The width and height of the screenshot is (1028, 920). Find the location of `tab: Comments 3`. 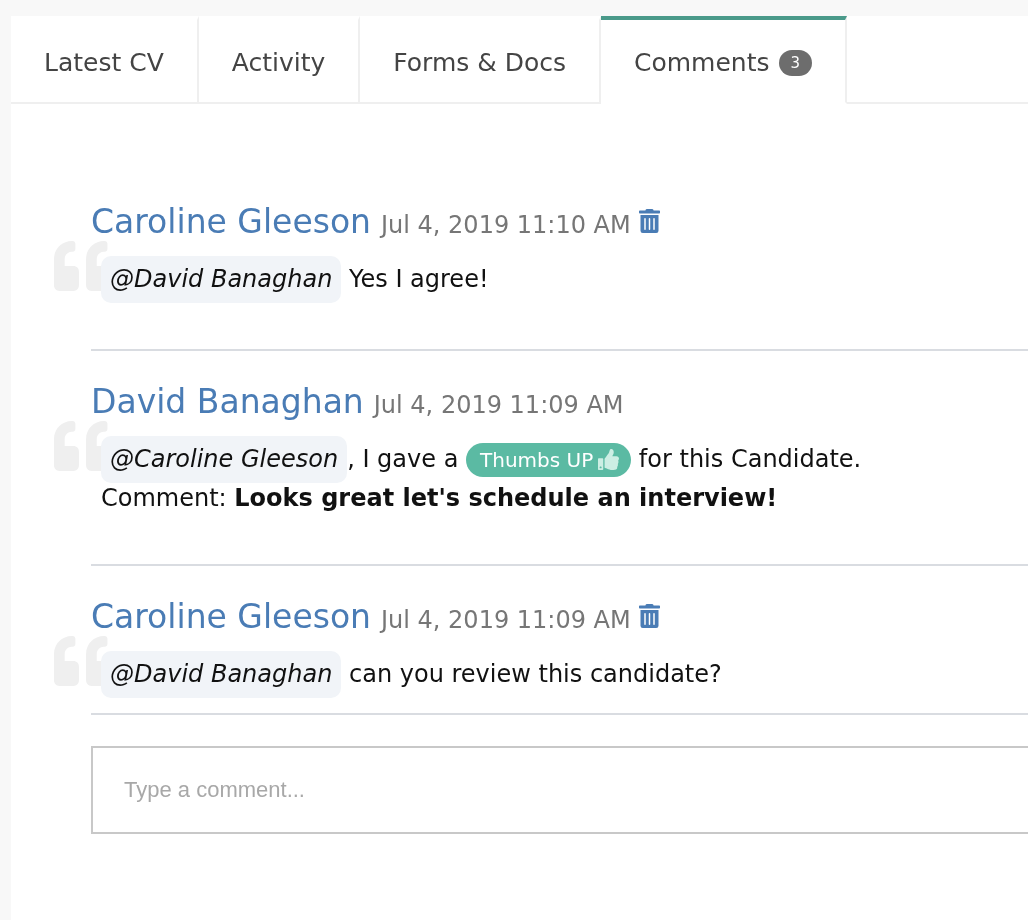

tab: Comments 3 is located at coordinates (724, 60).